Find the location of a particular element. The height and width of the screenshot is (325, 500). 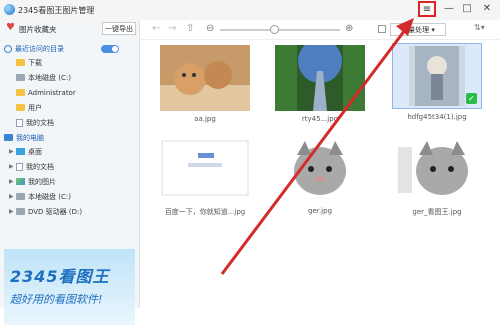

heart-icon: ♥ is located at coordinates (10, 27).